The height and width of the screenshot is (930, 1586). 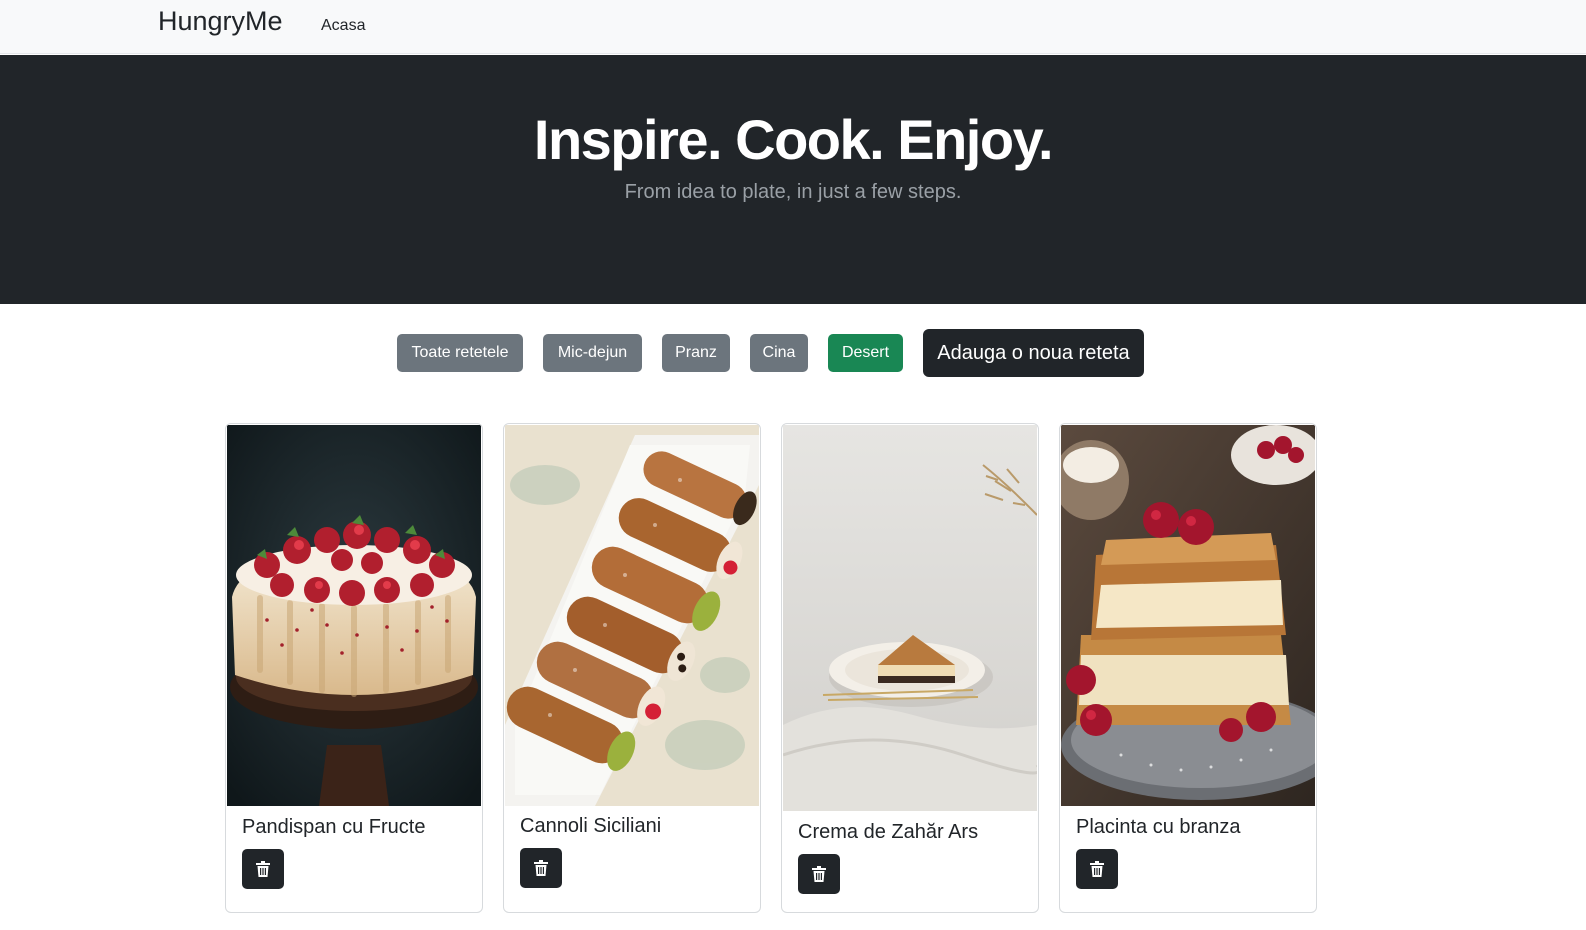 What do you see at coordinates (1033, 353) in the screenshot?
I see `add-recipe-button: Adauga o noua reteta` at bounding box center [1033, 353].